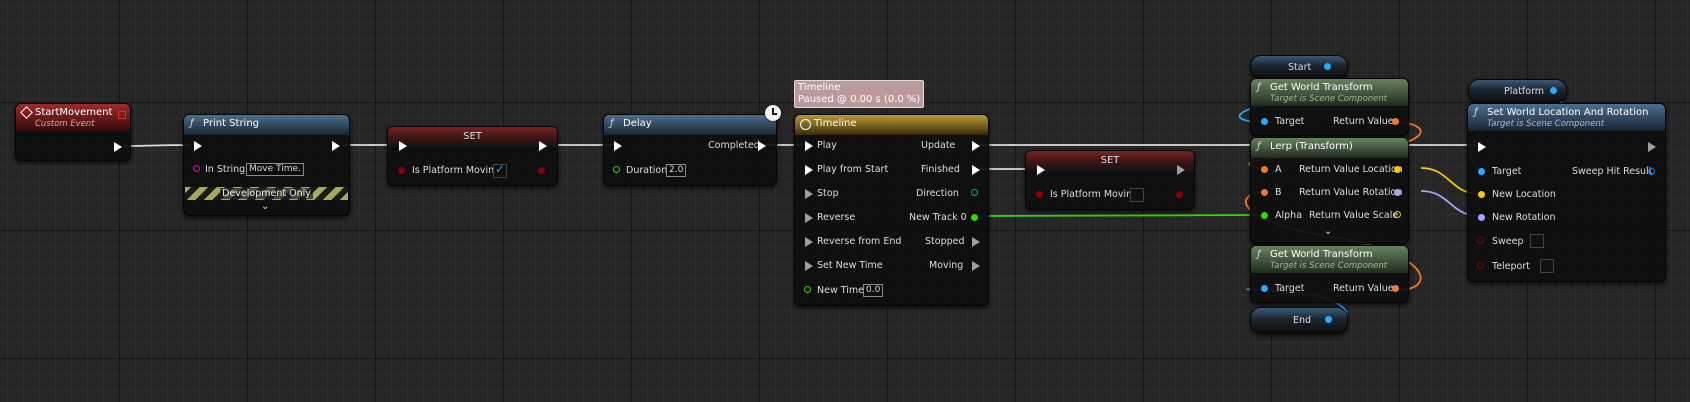 This screenshot has height=402, width=1690. Describe the element at coordinates (196, 168) in the screenshot. I see `in-string-pin` at that location.